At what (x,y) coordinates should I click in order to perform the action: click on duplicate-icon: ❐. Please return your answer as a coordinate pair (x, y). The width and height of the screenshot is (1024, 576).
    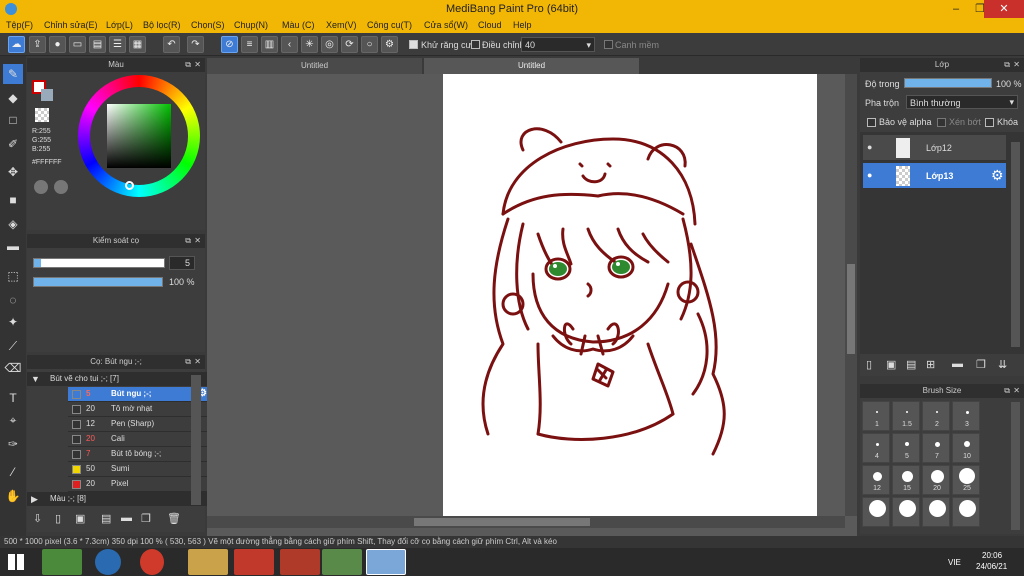
    Looking at the image, I should click on (146, 518).